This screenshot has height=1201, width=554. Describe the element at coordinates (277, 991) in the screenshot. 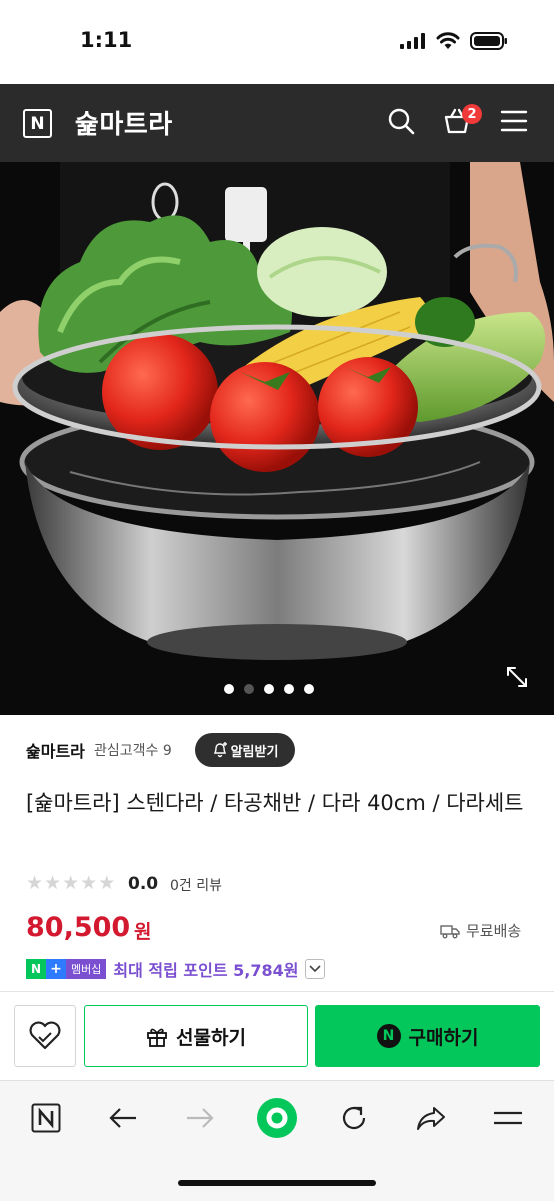

I see `divider` at that location.